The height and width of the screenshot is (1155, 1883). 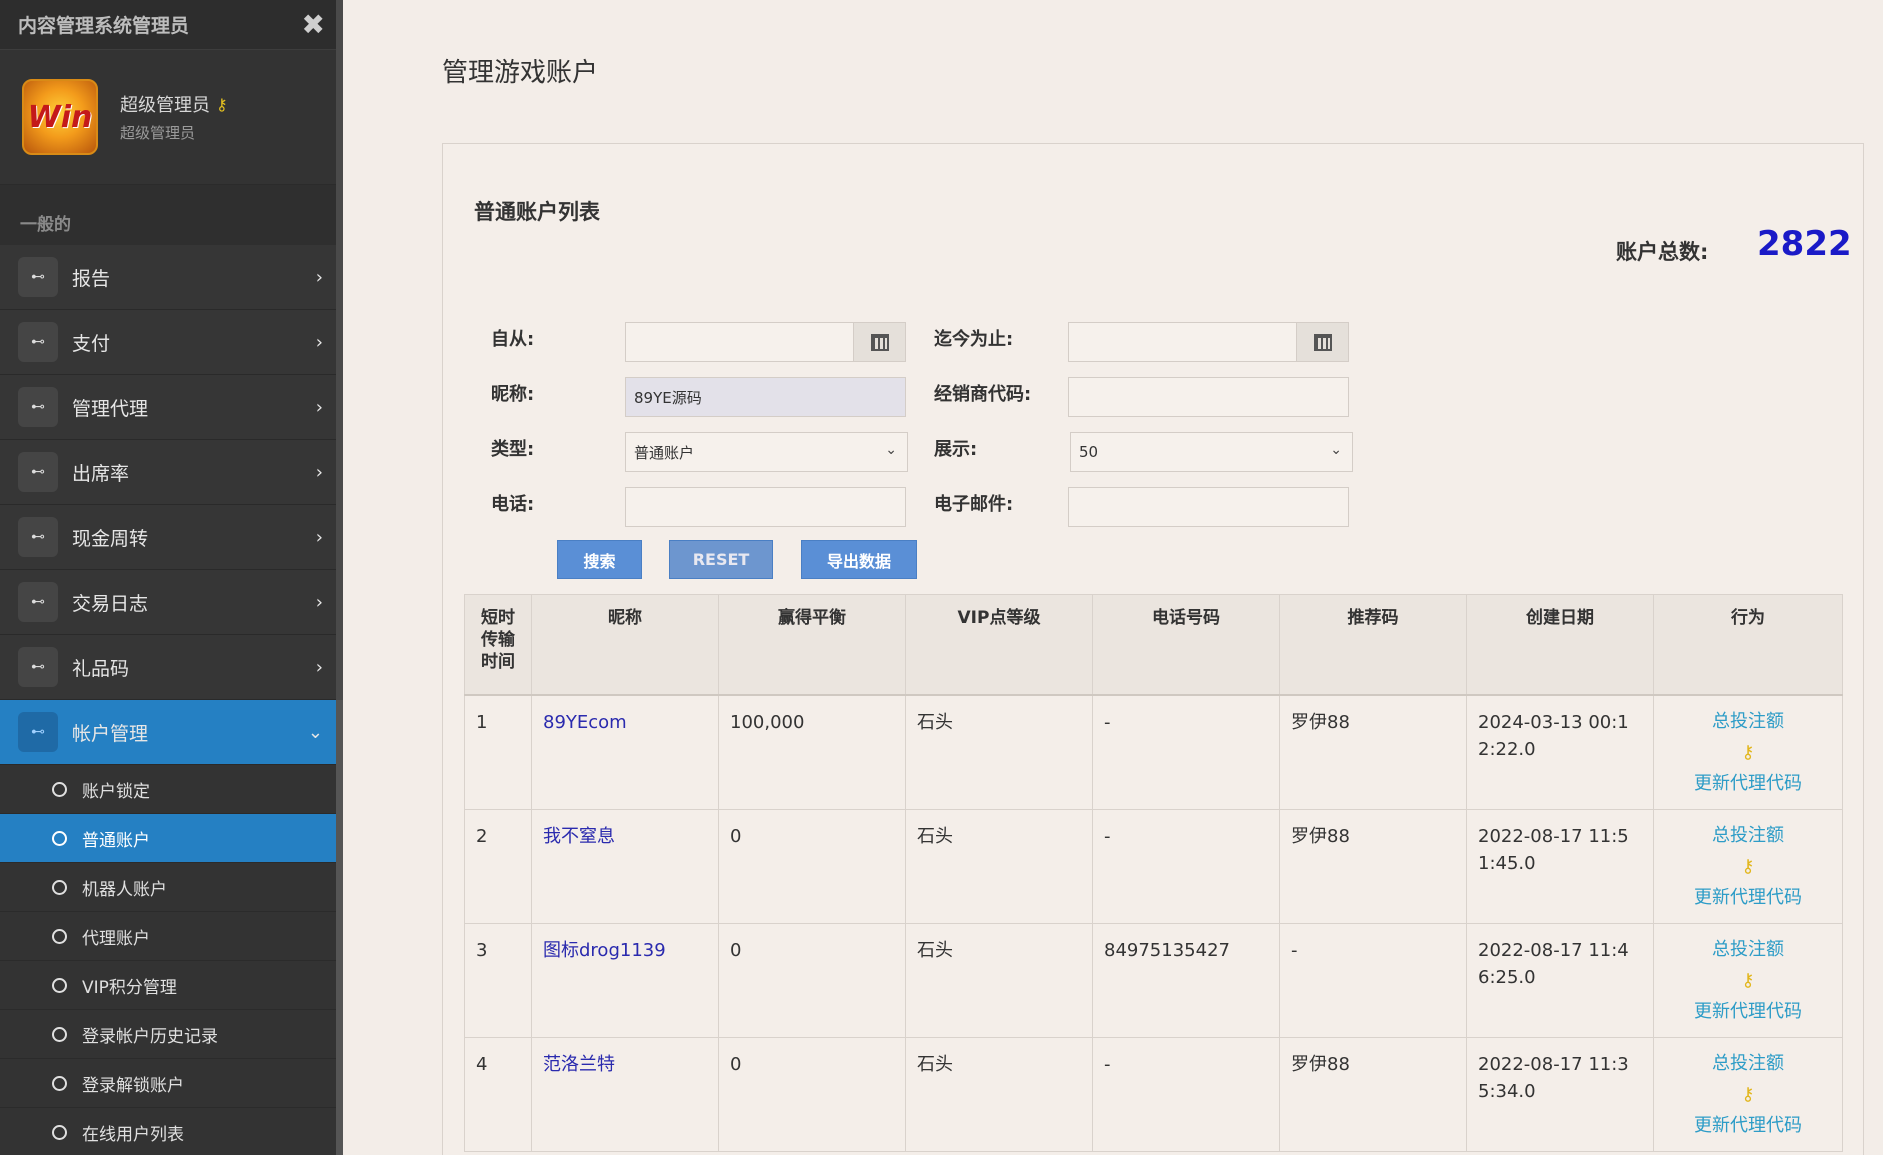 I want to click on nickname-label: 昵称:, so click(x=513, y=394).